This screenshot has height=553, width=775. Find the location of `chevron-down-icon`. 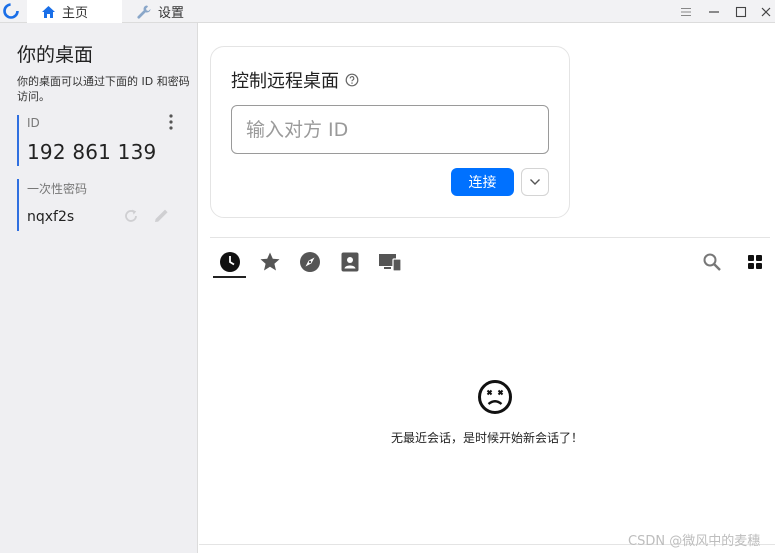

chevron-down-icon is located at coordinates (535, 182).